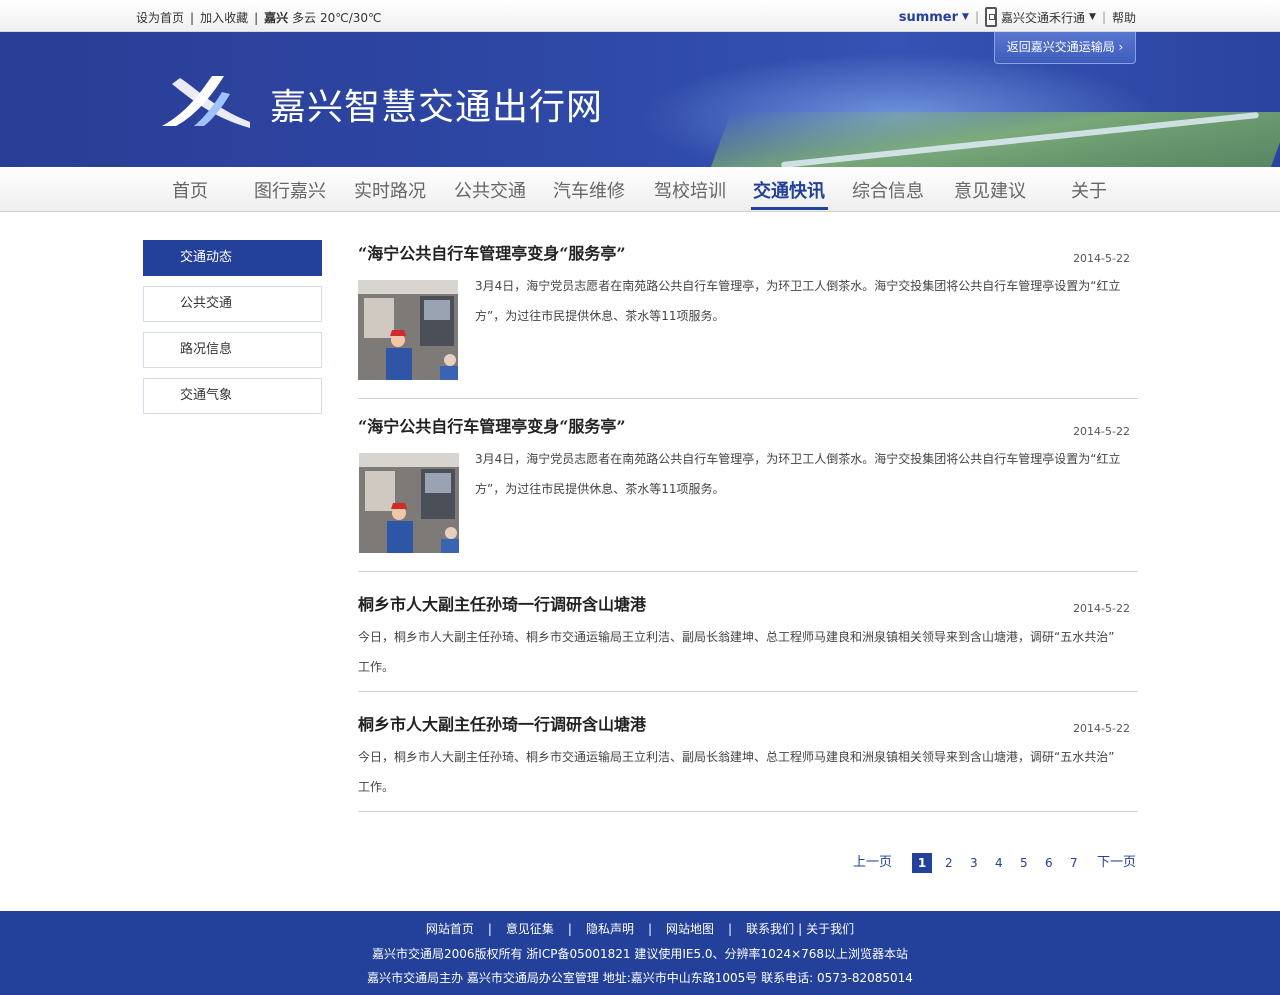  What do you see at coordinates (830, 928) in the screenshot?
I see `footer-link-about: 关于我们` at bounding box center [830, 928].